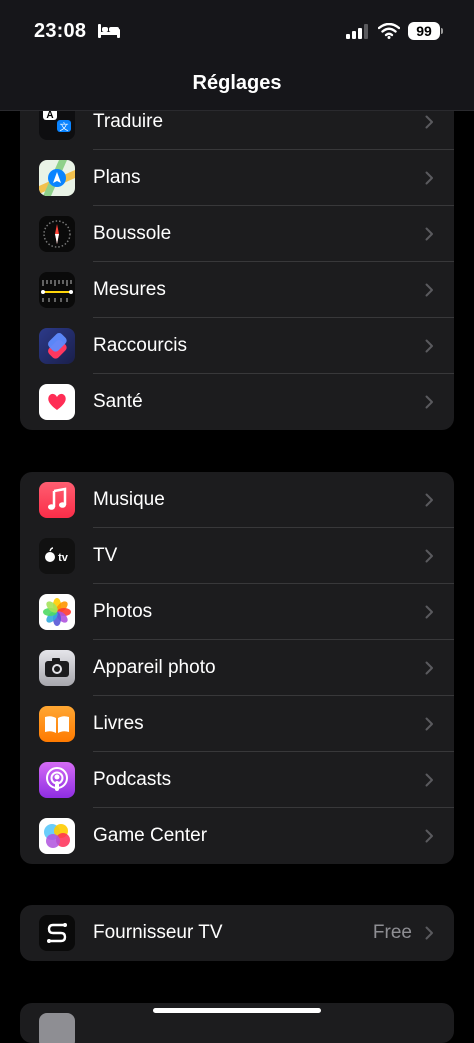 The height and width of the screenshot is (1043, 474). I want to click on podcasts-icon, so click(57, 780).